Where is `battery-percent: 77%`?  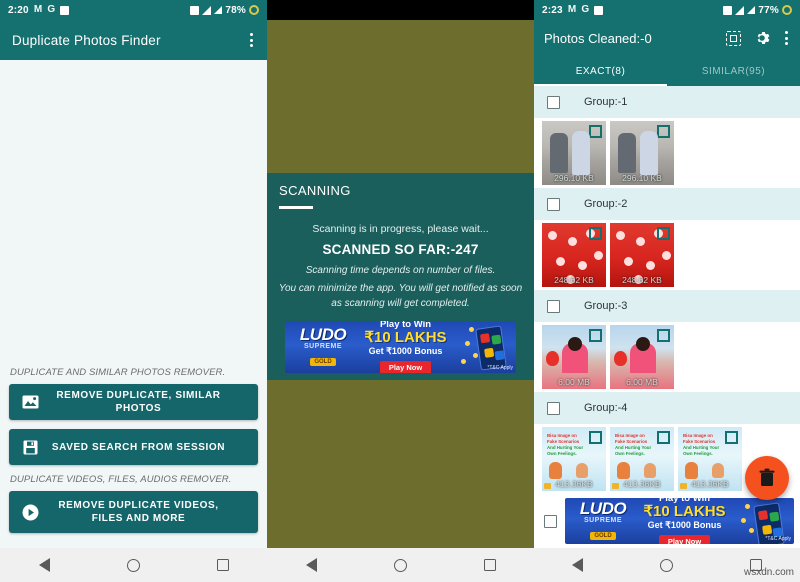
battery-percent: 77% is located at coordinates (768, 10).